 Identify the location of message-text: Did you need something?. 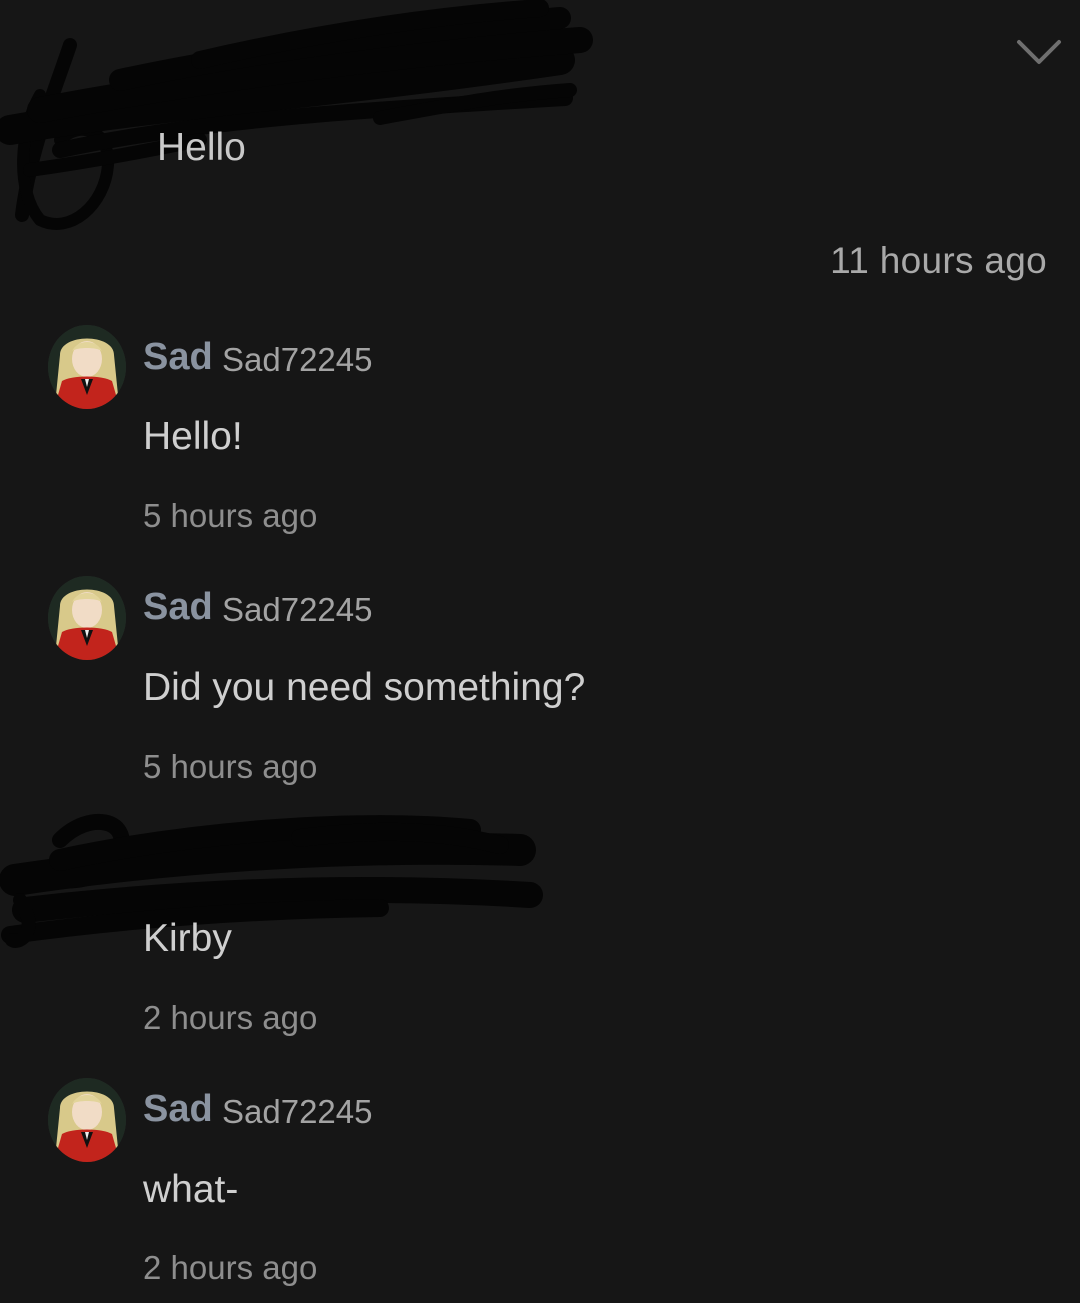
(364, 687).